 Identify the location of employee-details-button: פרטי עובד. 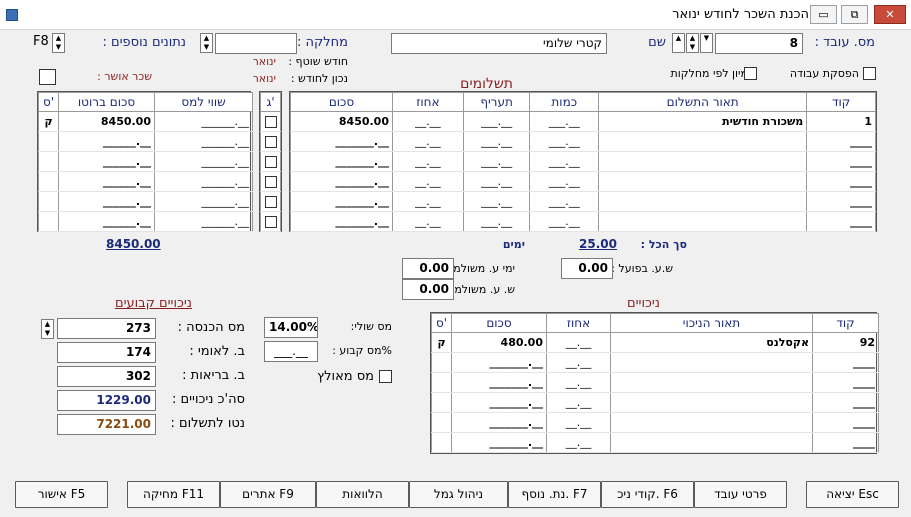
(740, 494).